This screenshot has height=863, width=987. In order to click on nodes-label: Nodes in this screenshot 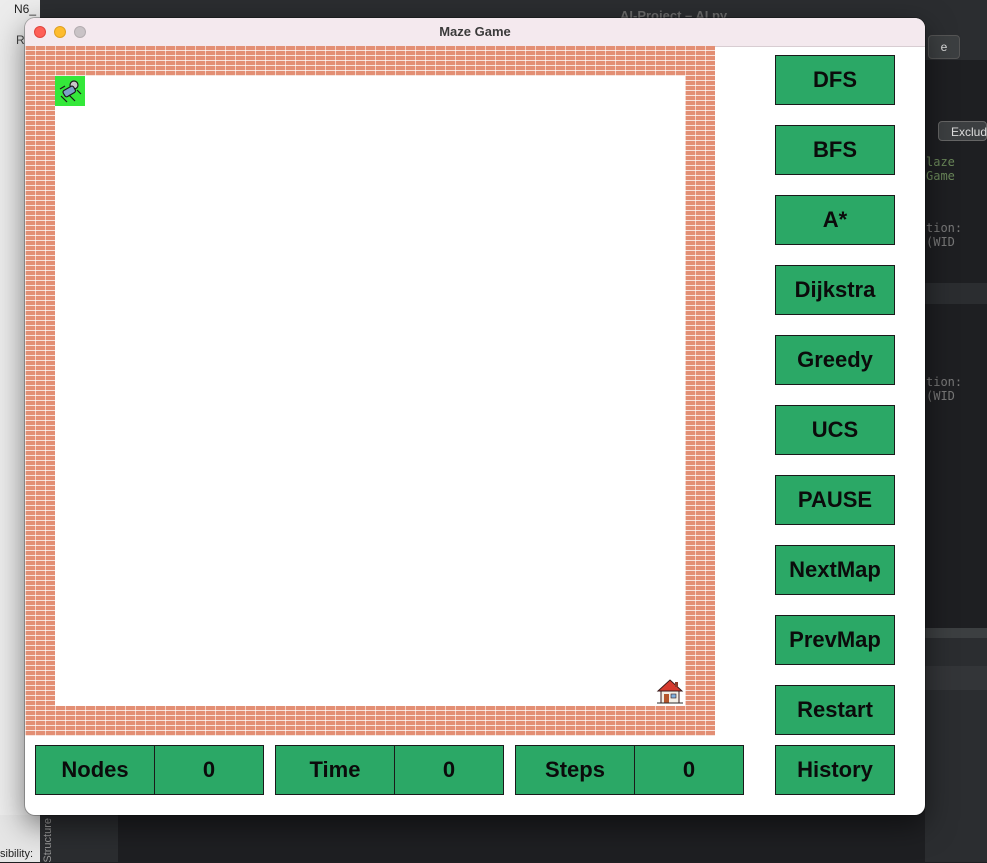, I will do `click(95, 770)`.